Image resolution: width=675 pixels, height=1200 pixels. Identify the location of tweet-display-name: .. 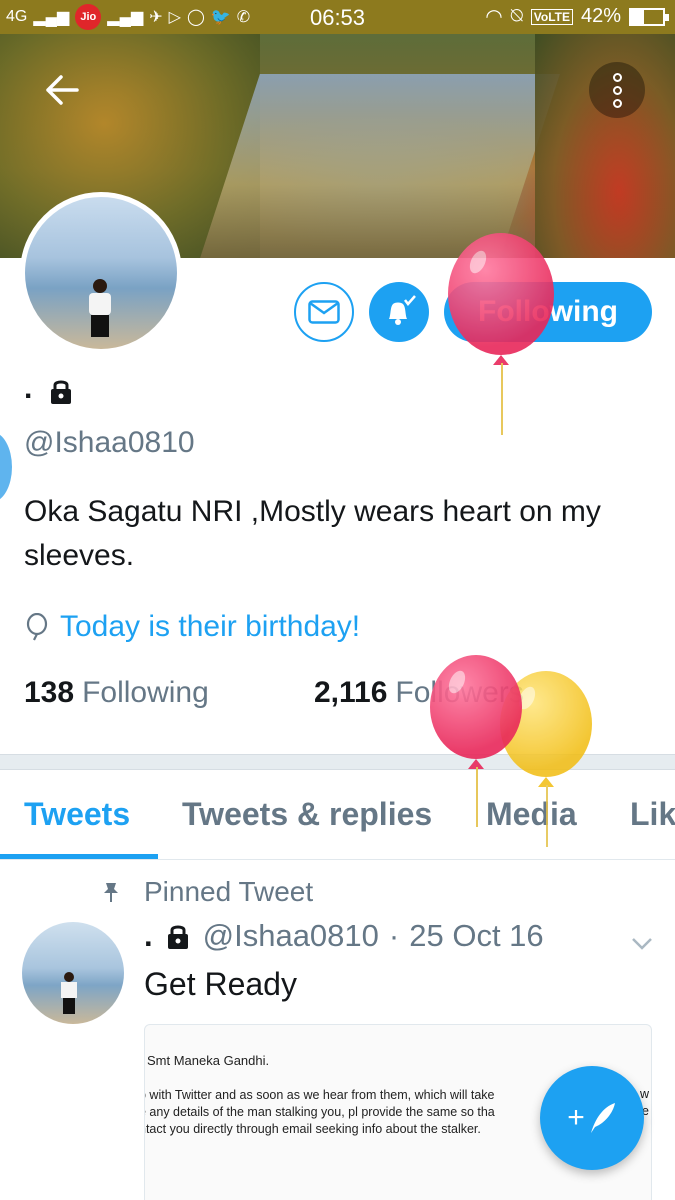
(148, 935).